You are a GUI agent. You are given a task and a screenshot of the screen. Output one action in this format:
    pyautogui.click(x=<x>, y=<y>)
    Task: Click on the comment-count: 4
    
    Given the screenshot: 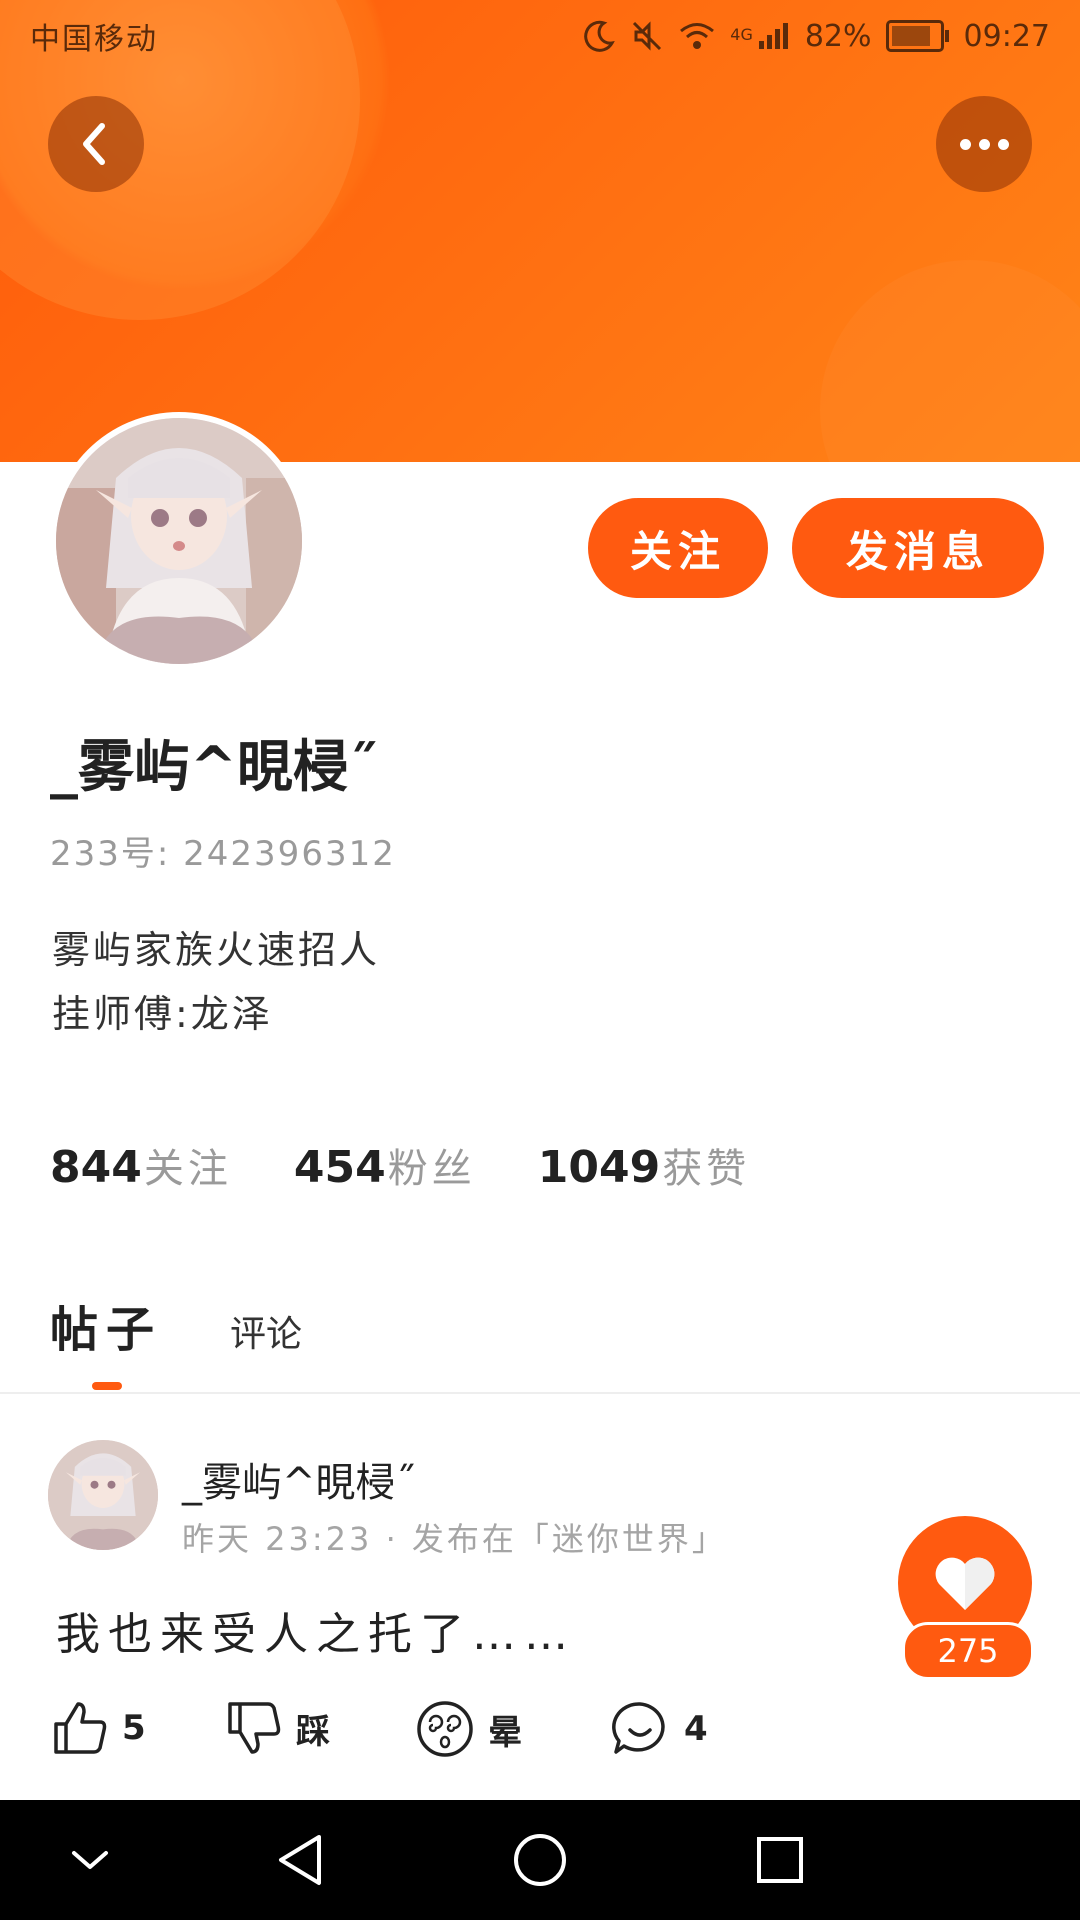 What is the action you would take?
    pyautogui.click(x=696, y=1729)
    